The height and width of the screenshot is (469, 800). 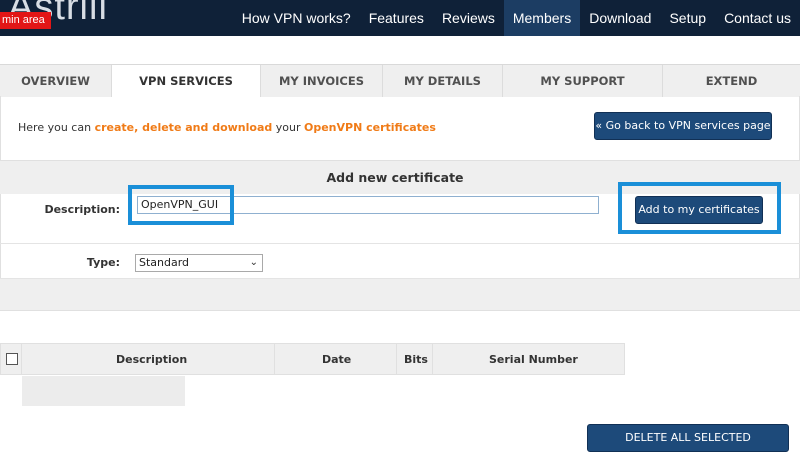 I want to click on tab-vpn-services: VPN SERVICES, so click(x=186, y=81).